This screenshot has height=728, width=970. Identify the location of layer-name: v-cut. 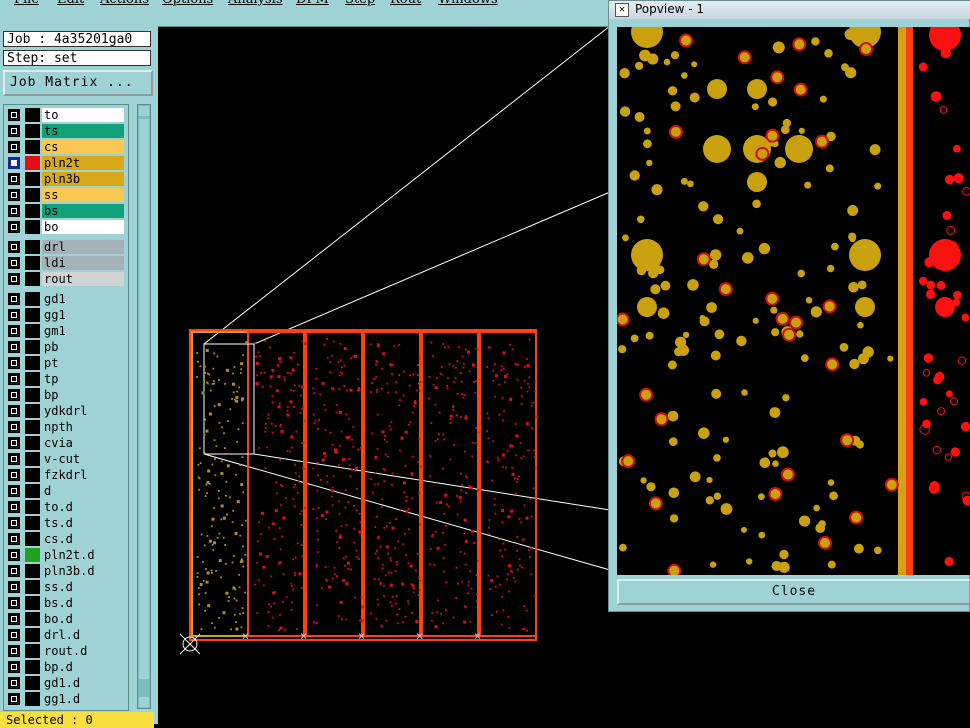
(83, 459).